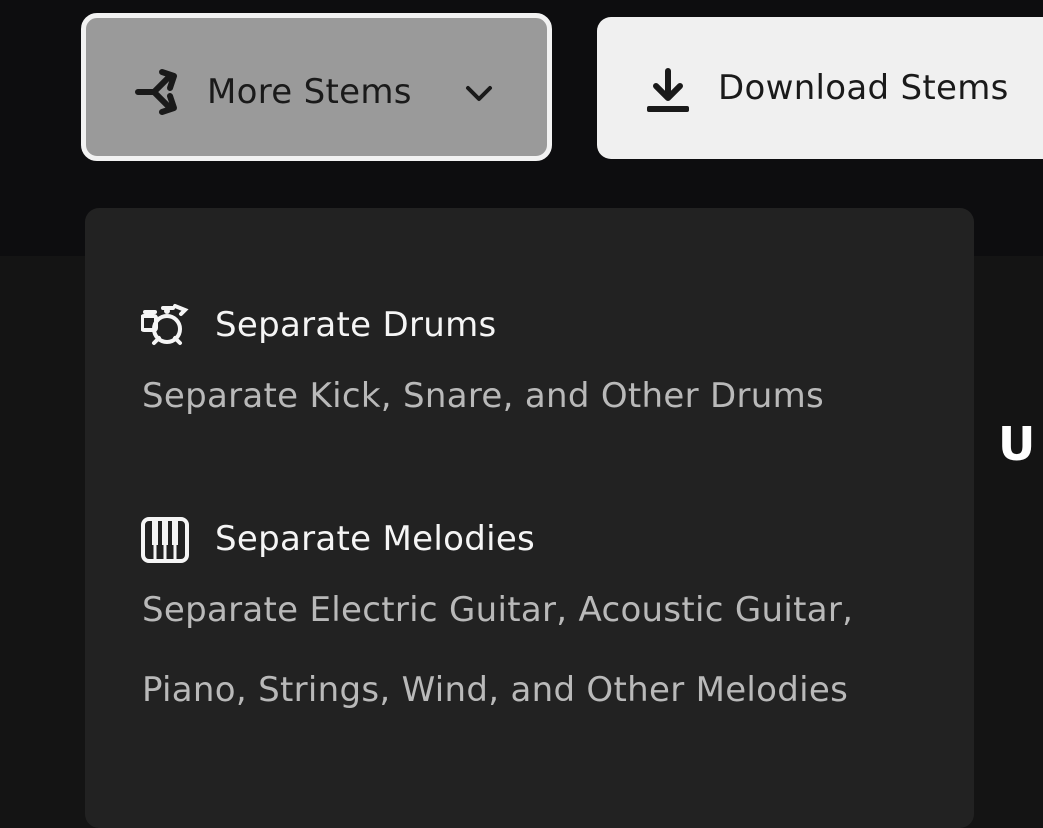 This screenshot has height=828, width=1043. What do you see at coordinates (309, 92) in the screenshot?
I see `more-stems-label: More Stems` at bounding box center [309, 92].